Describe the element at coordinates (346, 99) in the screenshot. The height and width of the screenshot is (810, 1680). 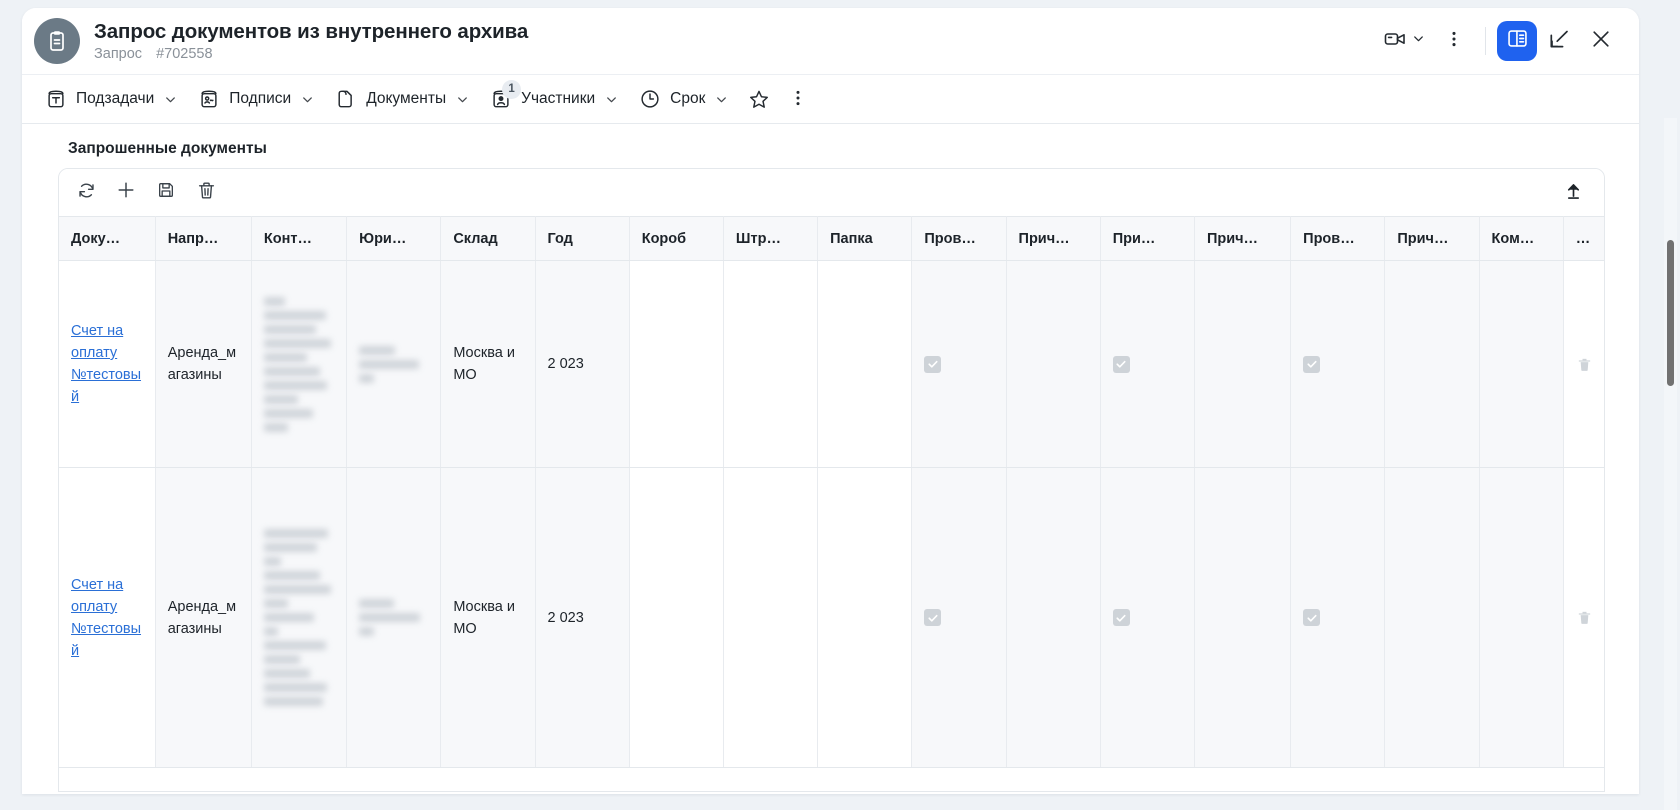
I see `documents-icon` at that location.